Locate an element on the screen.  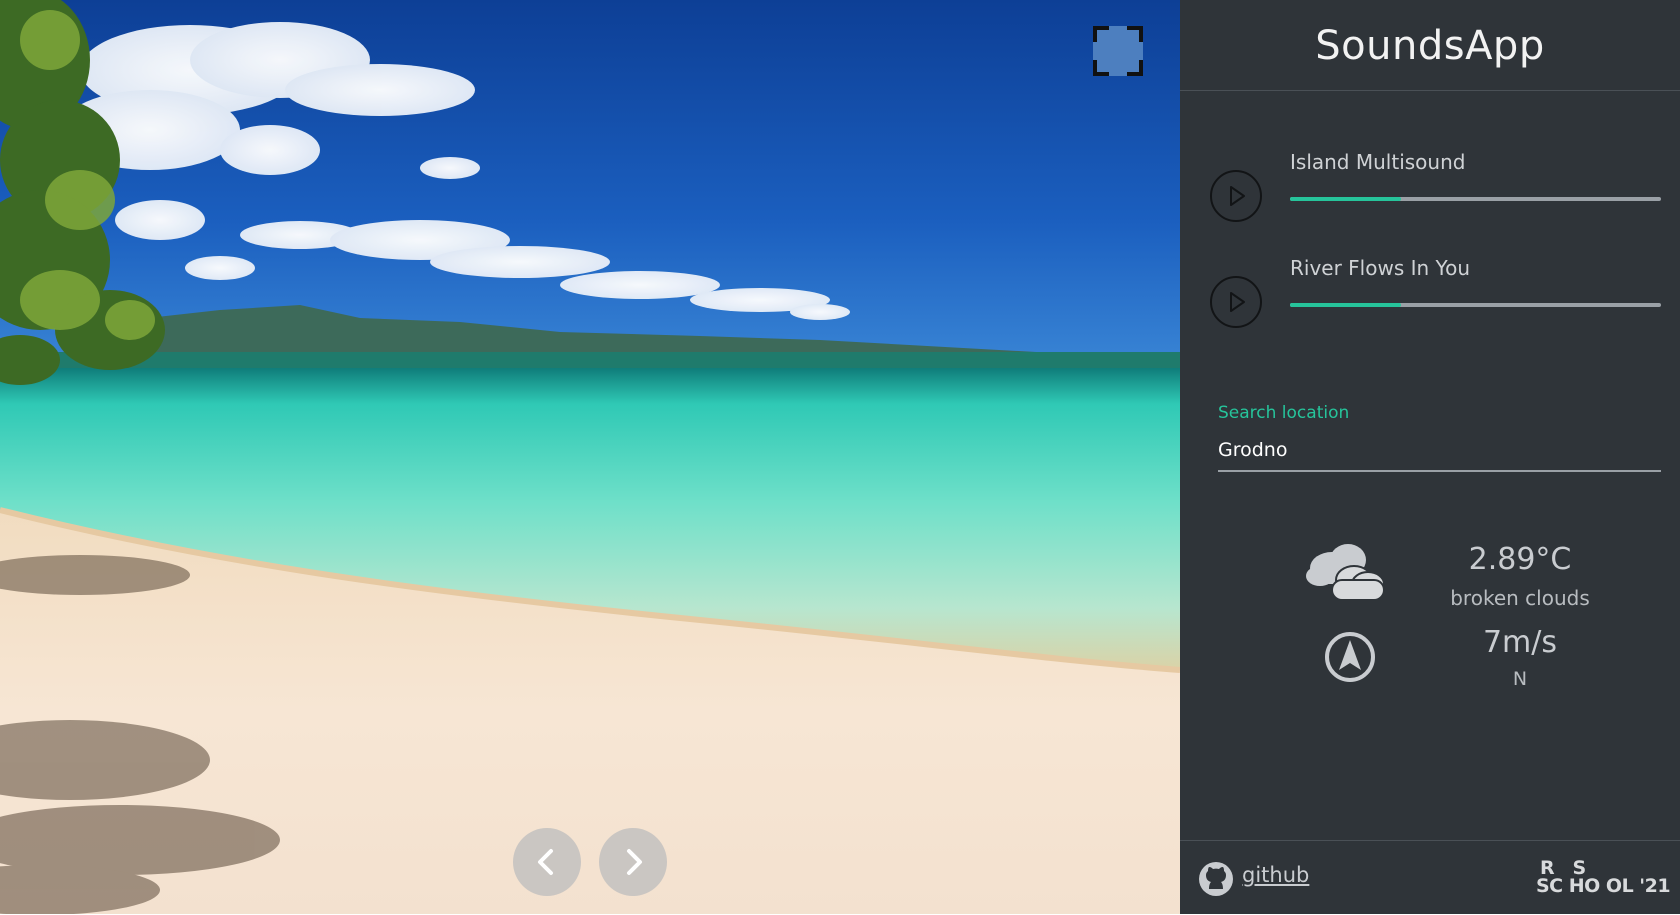
track-title: Island Multisound is located at coordinates (1378, 162).